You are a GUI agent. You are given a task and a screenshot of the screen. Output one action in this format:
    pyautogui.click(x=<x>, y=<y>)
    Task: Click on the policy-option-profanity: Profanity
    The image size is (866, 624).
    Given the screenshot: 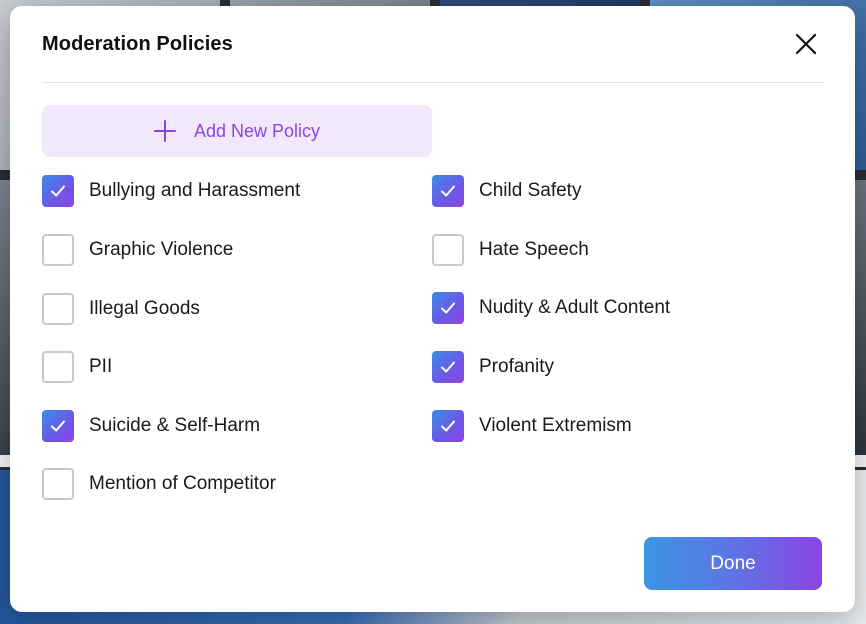 What is the action you would take?
    pyautogui.click(x=493, y=367)
    